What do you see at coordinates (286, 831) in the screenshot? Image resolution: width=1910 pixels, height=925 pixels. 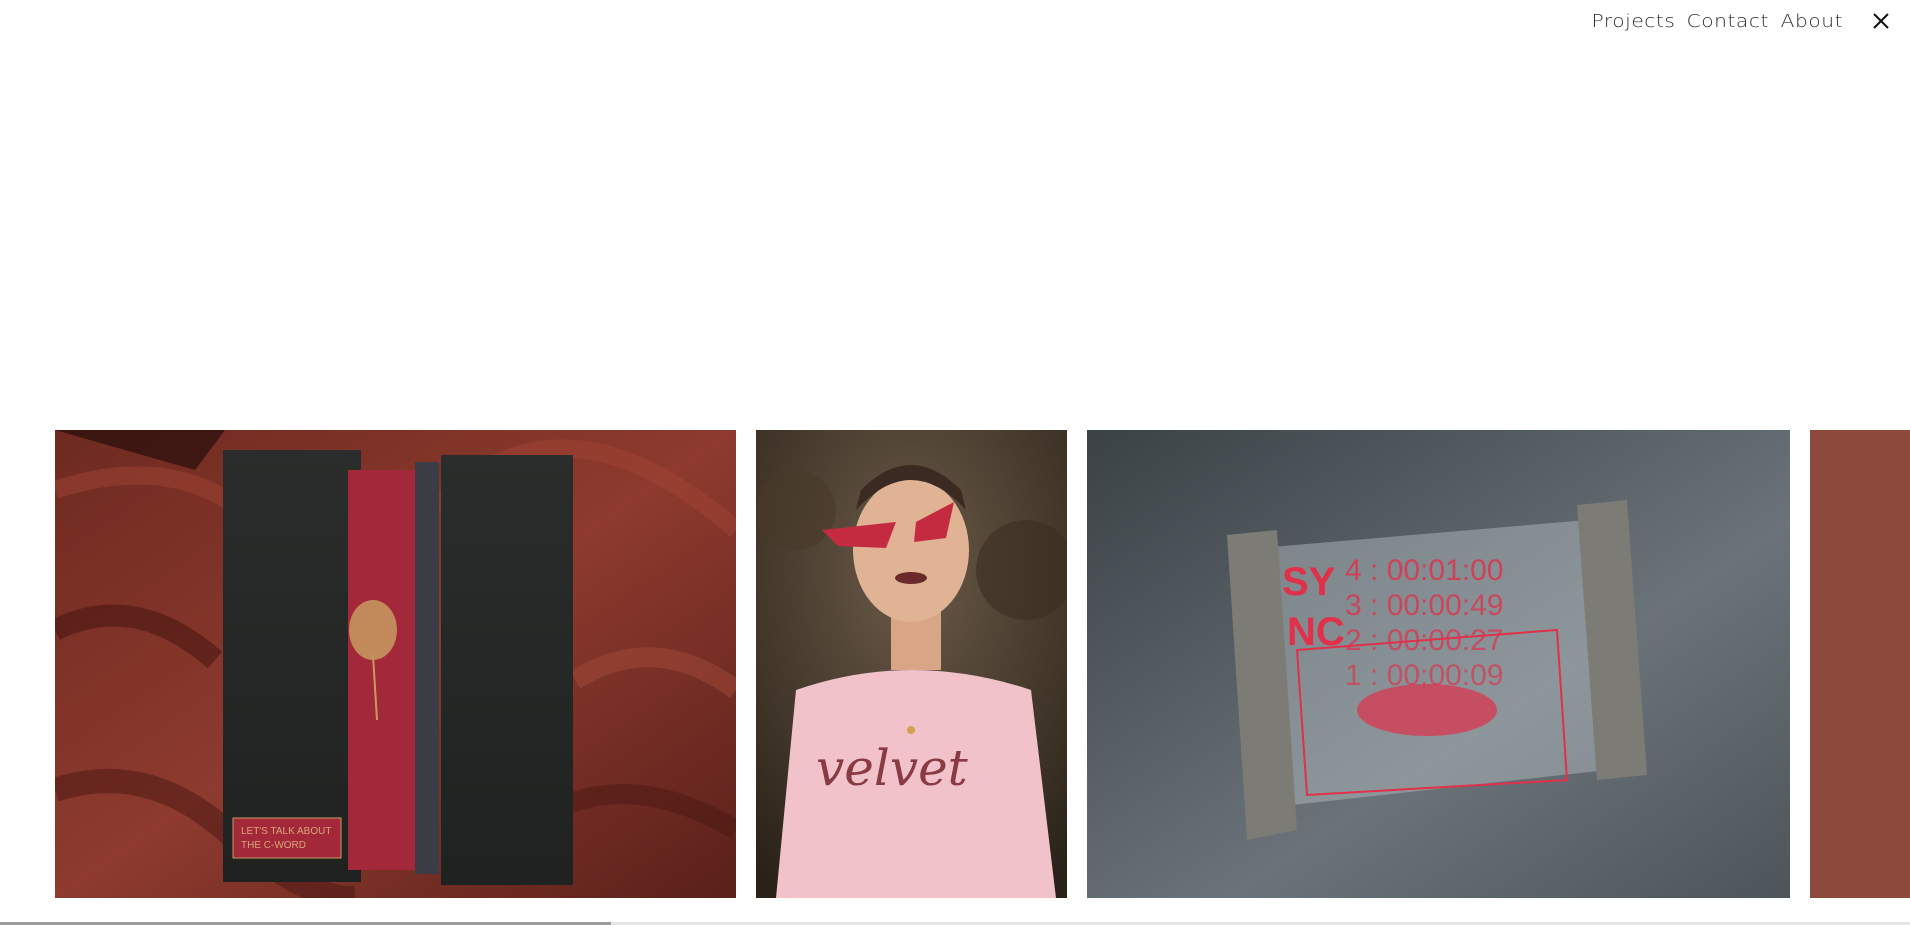 I see `book-label-line-1: LET'S TALK ABOUT` at bounding box center [286, 831].